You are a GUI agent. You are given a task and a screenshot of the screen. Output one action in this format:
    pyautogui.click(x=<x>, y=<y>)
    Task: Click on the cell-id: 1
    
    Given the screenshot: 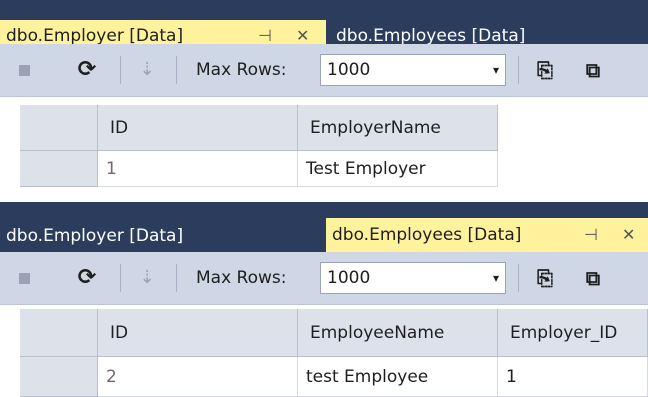 What is the action you would take?
    pyautogui.click(x=198, y=169)
    